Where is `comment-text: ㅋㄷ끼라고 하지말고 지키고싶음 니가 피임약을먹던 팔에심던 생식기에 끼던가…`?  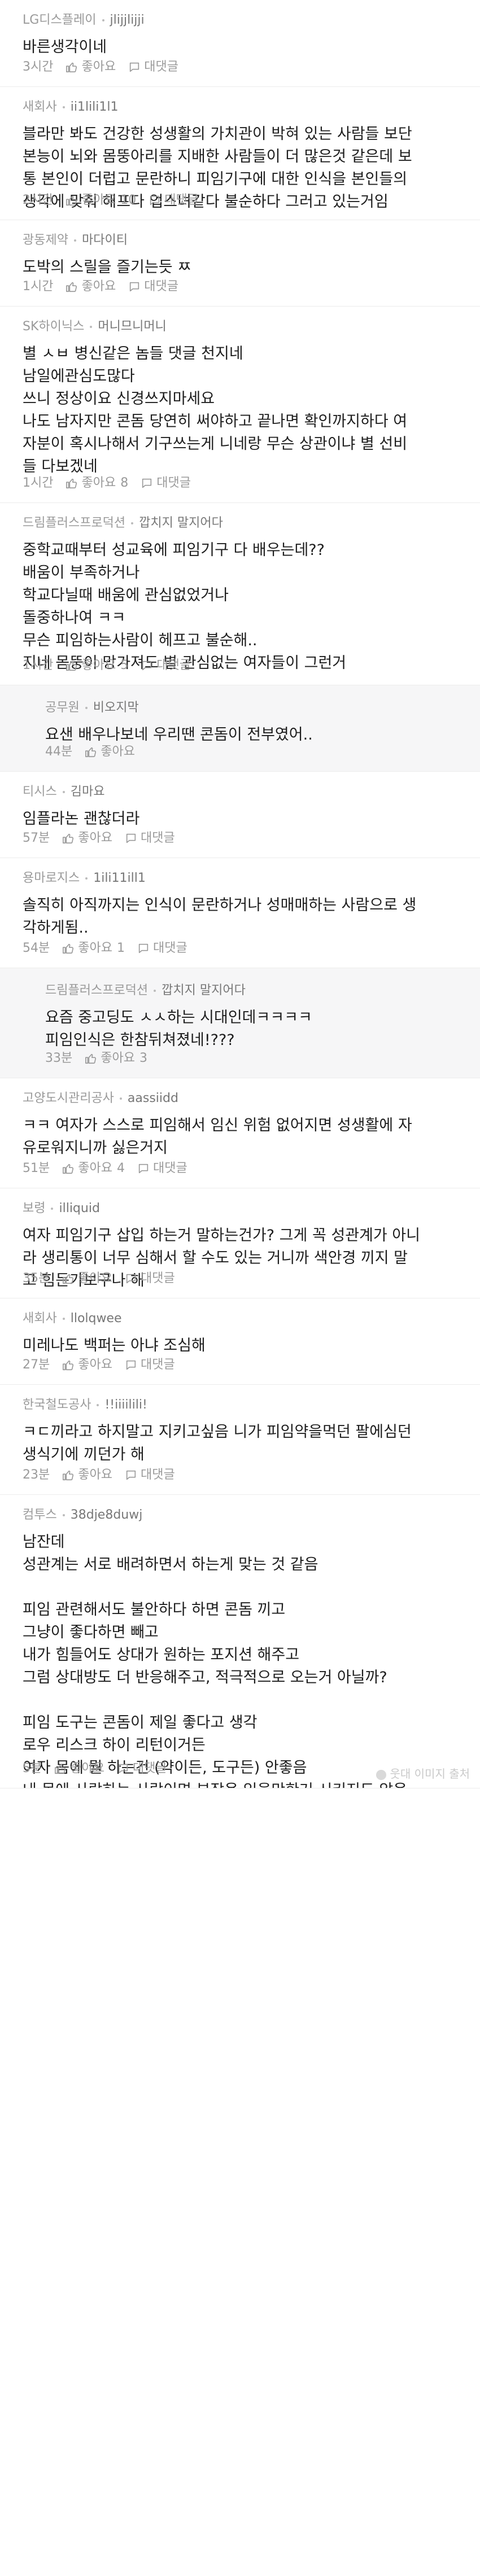
comment-text: ㅋㄷ끼라고 하지말고 지키고싶음 니가 피임약을먹던 팔에심던 생식기에 끼던가… is located at coordinates (217, 1443).